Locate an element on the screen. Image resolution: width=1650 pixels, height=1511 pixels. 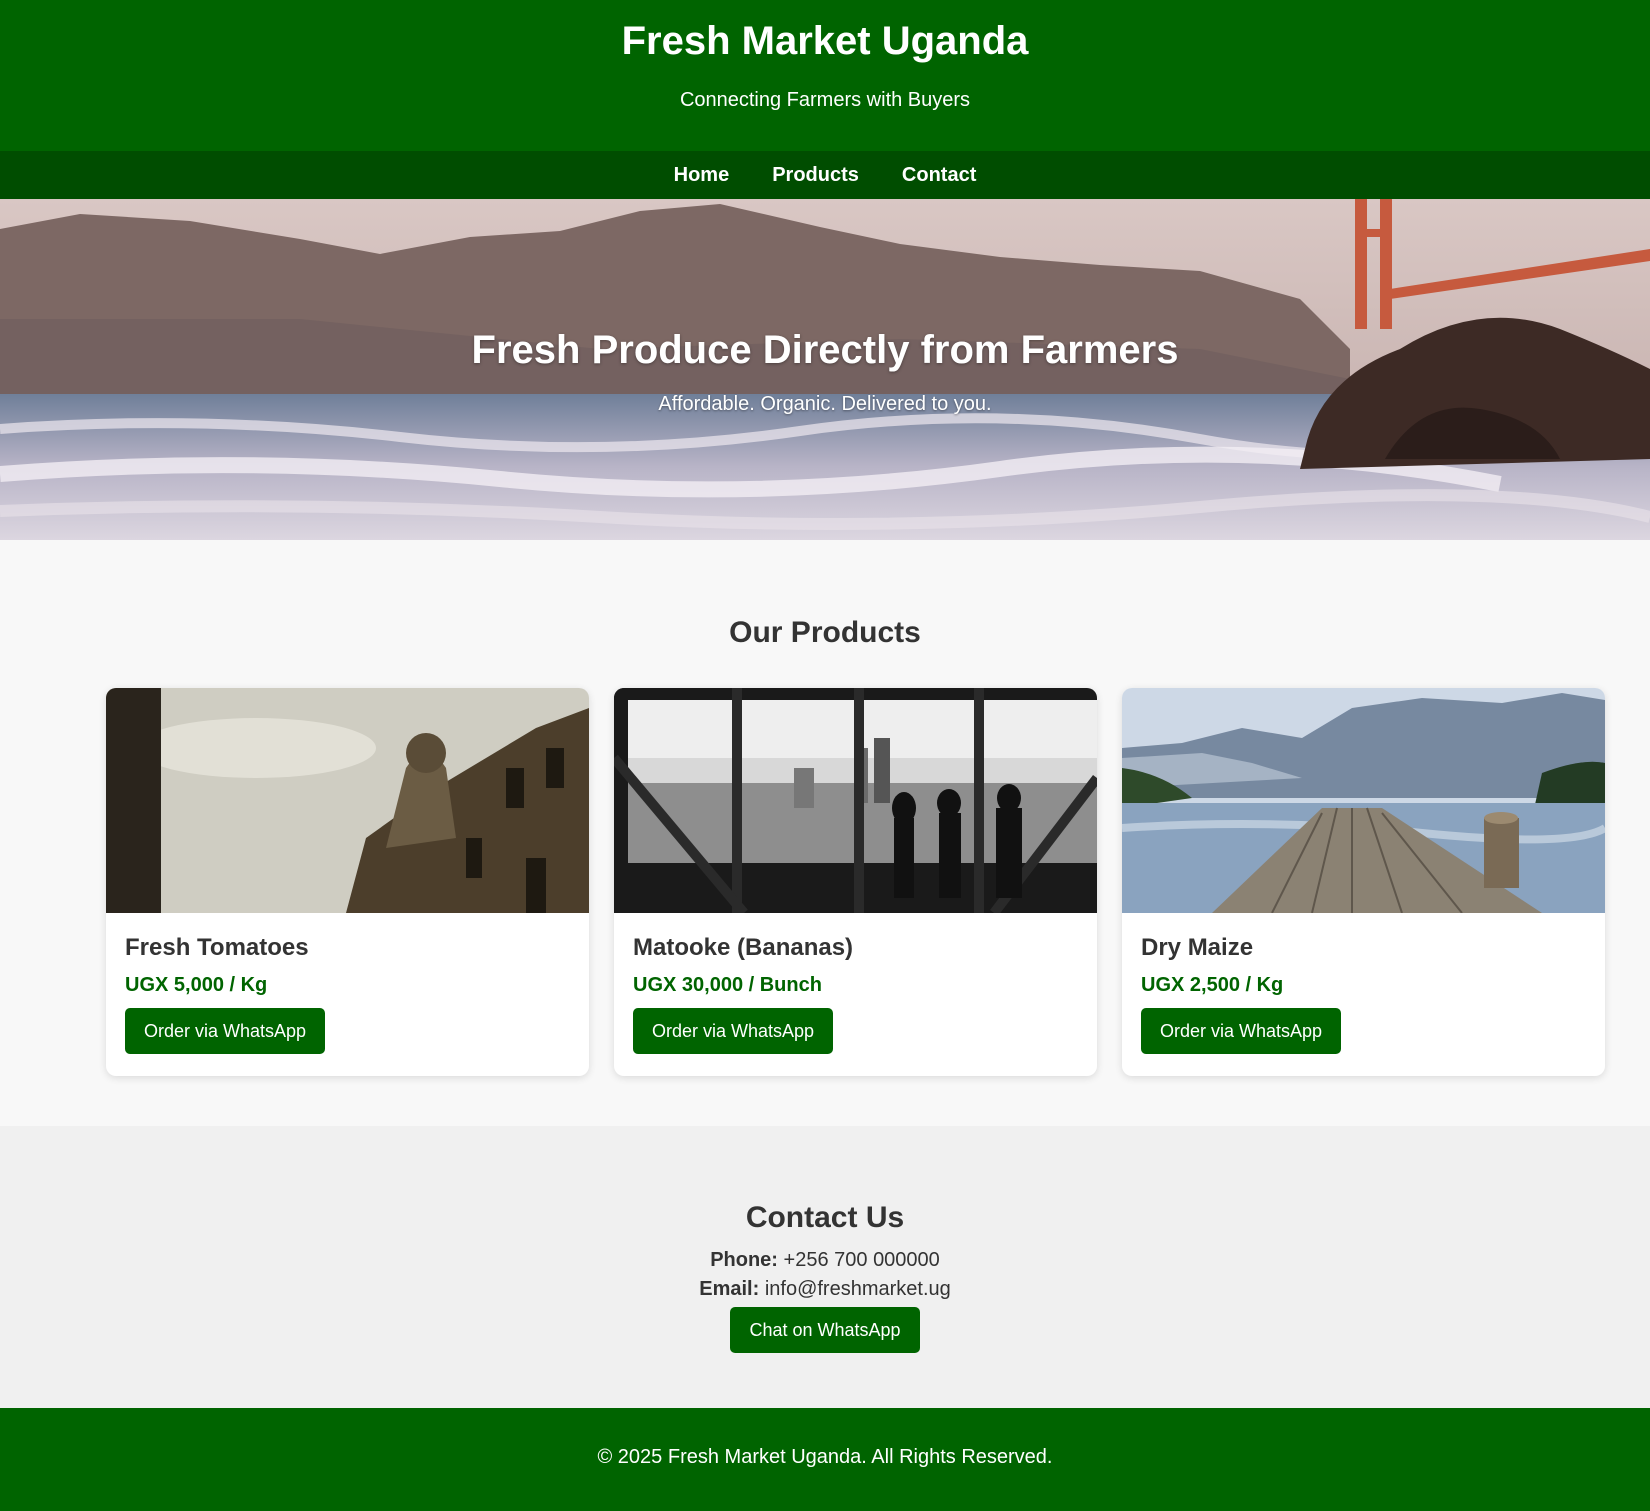
product-price: UGX 2,500 / Kg is located at coordinates (1212, 985).